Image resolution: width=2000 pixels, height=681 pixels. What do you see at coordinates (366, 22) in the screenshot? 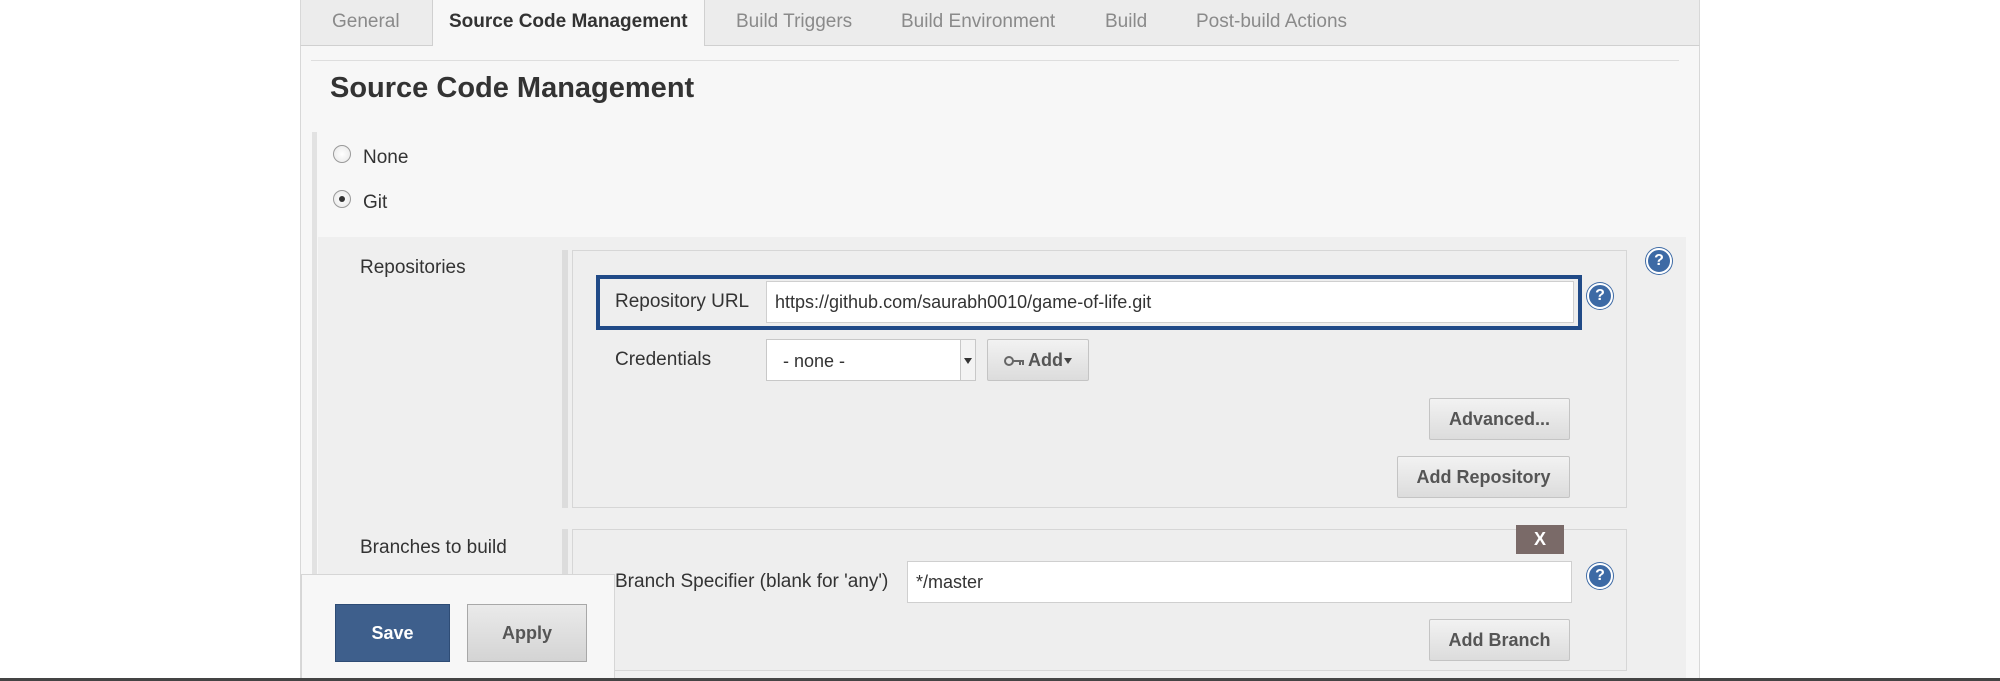
I see `tab-general: General` at bounding box center [366, 22].